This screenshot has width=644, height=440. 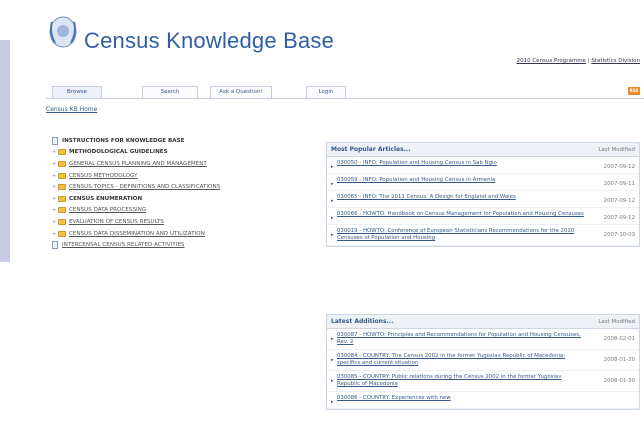 I want to click on tree-item-label: CENSUS ENUMERATION, so click(x=105, y=199).